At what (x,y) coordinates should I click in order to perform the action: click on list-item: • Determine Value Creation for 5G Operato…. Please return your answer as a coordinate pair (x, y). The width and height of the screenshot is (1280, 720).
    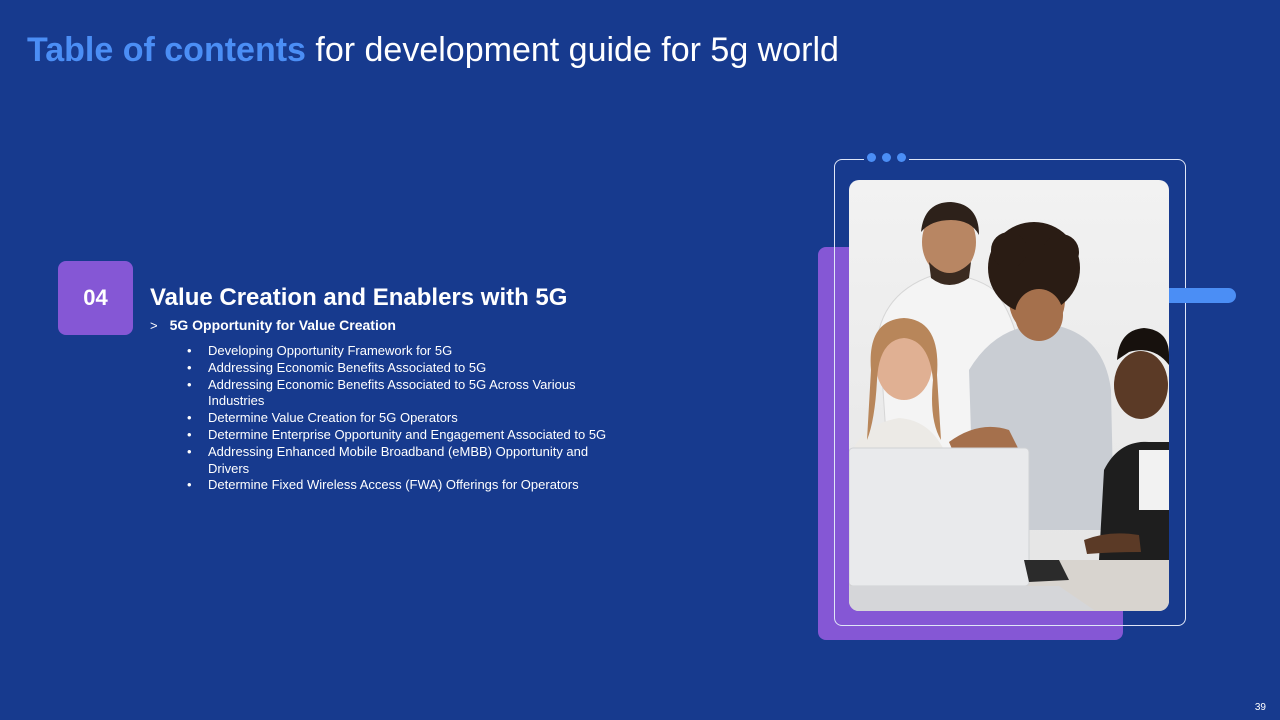
    Looking at the image, I should click on (397, 418).